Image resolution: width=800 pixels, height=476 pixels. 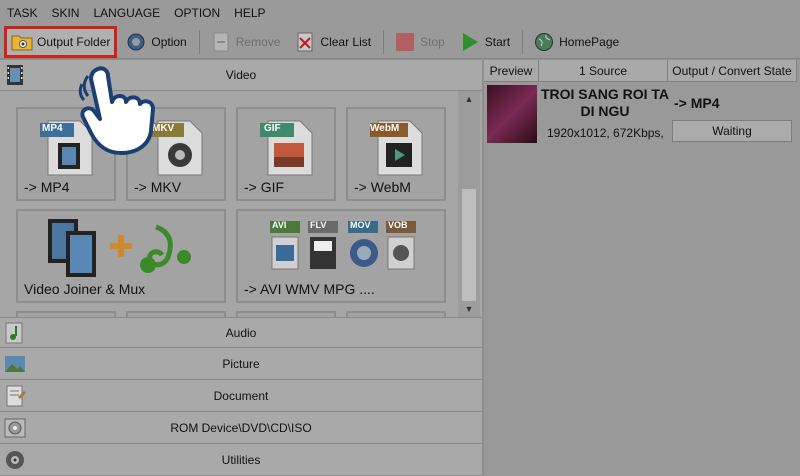 I want to click on mov-badge: MOV, so click(x=360, y=225).